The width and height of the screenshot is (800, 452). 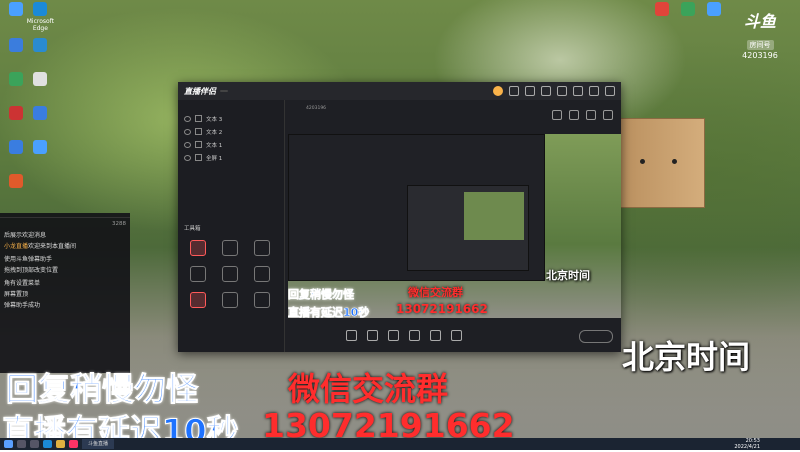 What do you see at coordinates (16, 294) in the screenshot?
I see `chat-text: 屏幕置顶` at bounding box center [16, 294].